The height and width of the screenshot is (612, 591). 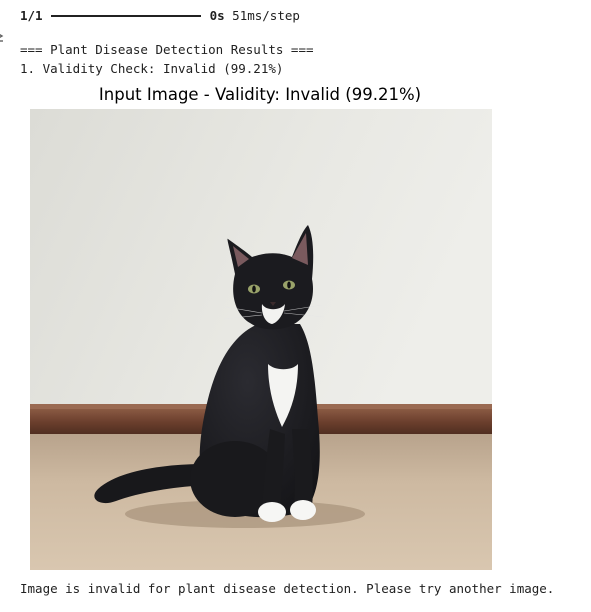 What do you see at coordinates (217, 15) in the screenshot?
I see `progress-time: 0s` at bounding box center [217, 15].